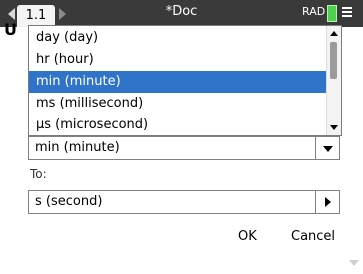  I want to click on ok-button: OK, so click(247, 236).